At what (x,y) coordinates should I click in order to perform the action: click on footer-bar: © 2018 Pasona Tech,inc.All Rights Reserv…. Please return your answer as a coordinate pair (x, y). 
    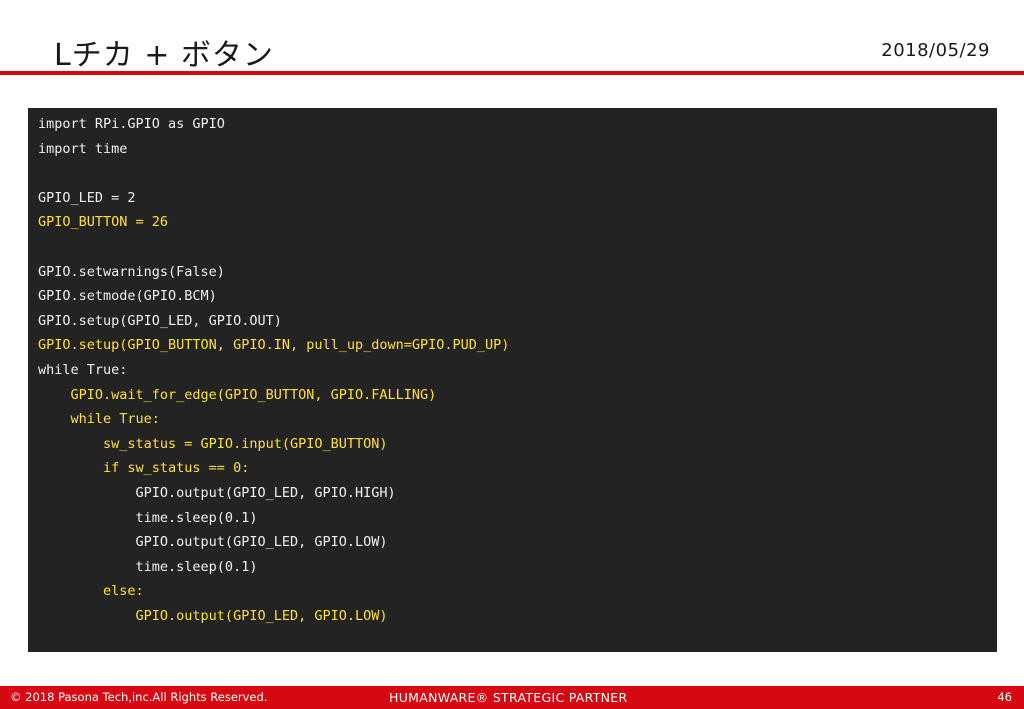
    Looking at the image, I should click on (512, 697).